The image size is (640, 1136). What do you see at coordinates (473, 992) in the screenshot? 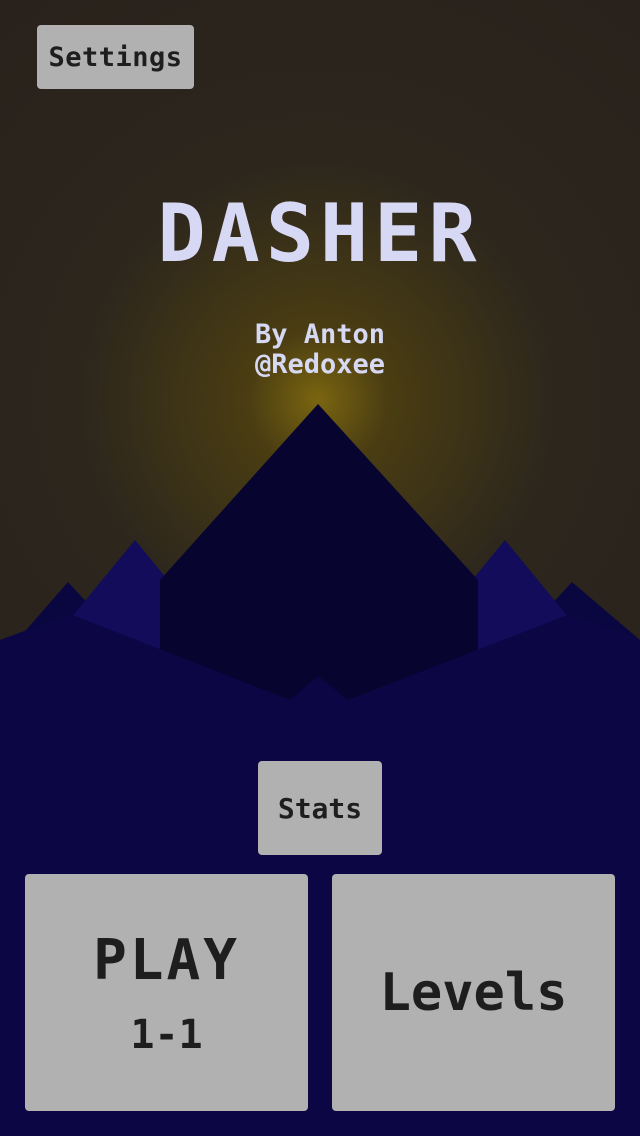
I see `levels-button: Levels` at bounding box center [473, 992].